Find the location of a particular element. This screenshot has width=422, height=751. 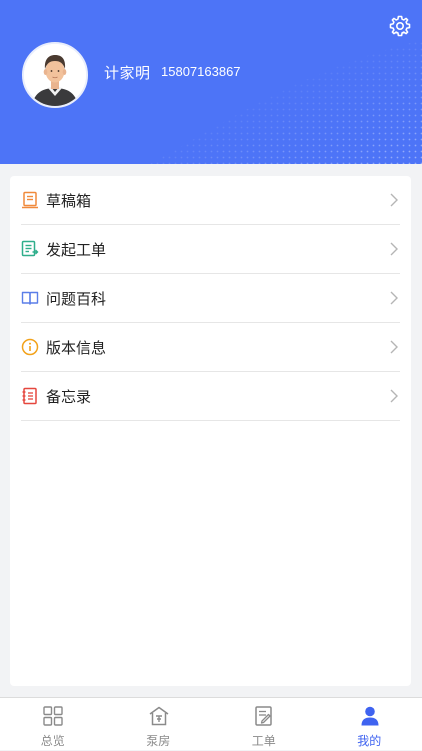

tab-pump-house: 泵房 is located at coordinates (159, 724).